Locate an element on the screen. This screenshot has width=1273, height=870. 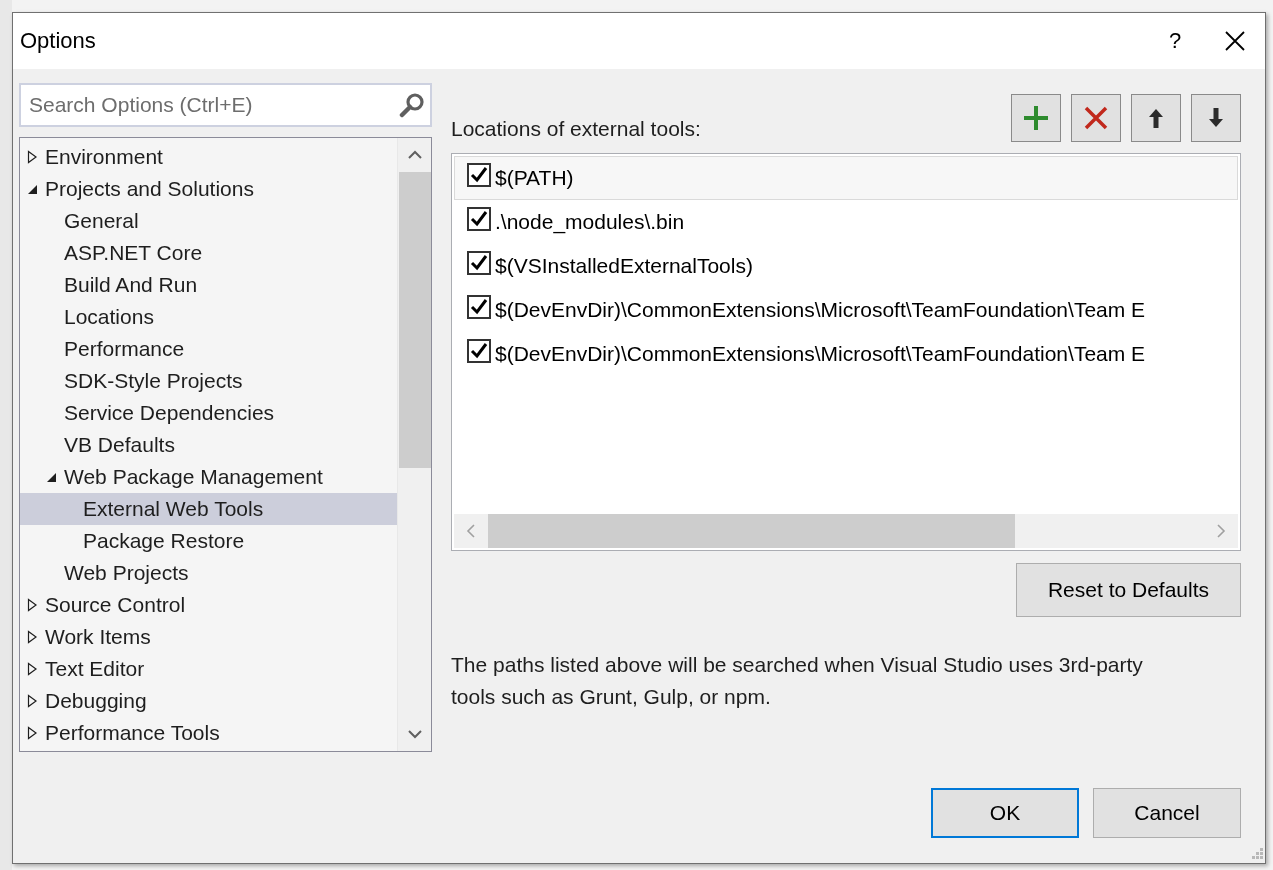
search-field: Search Options (Ctrl+E) is located at coordinates (225, 105).